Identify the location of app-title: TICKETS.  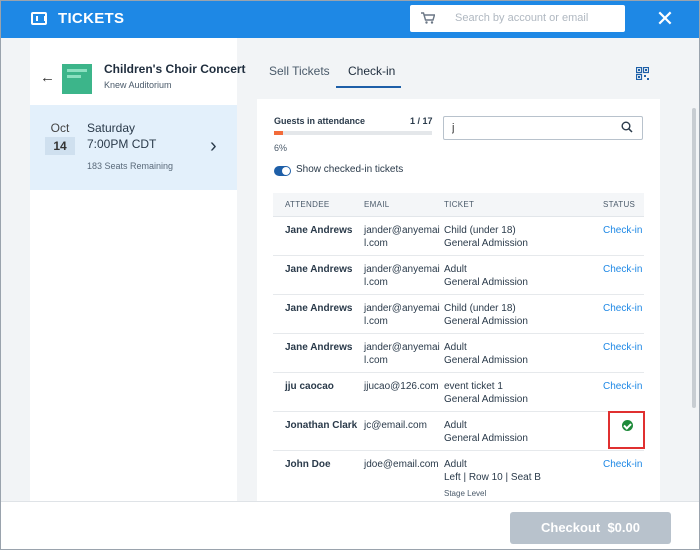
(91, 18).